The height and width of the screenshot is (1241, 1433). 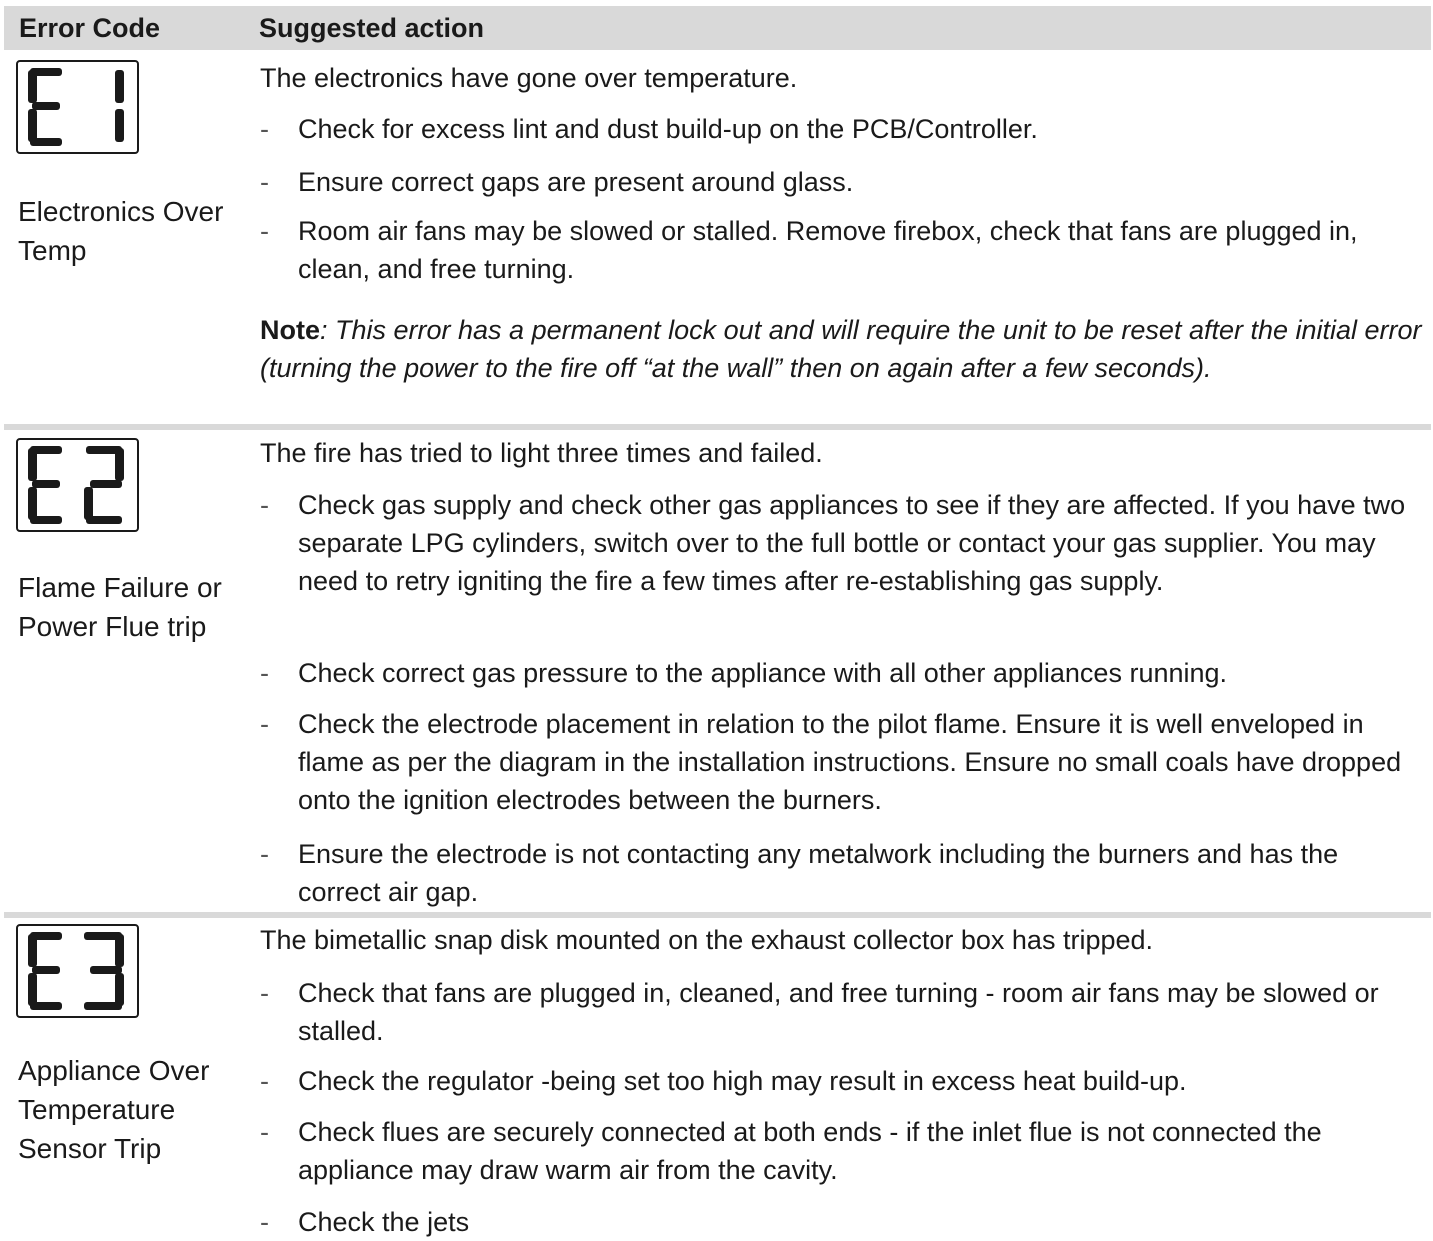 What do you see at coordinates (365, 1222) in the screenshot?
I see `list-item: - Check the jets` at bounding box center [365, 1222].